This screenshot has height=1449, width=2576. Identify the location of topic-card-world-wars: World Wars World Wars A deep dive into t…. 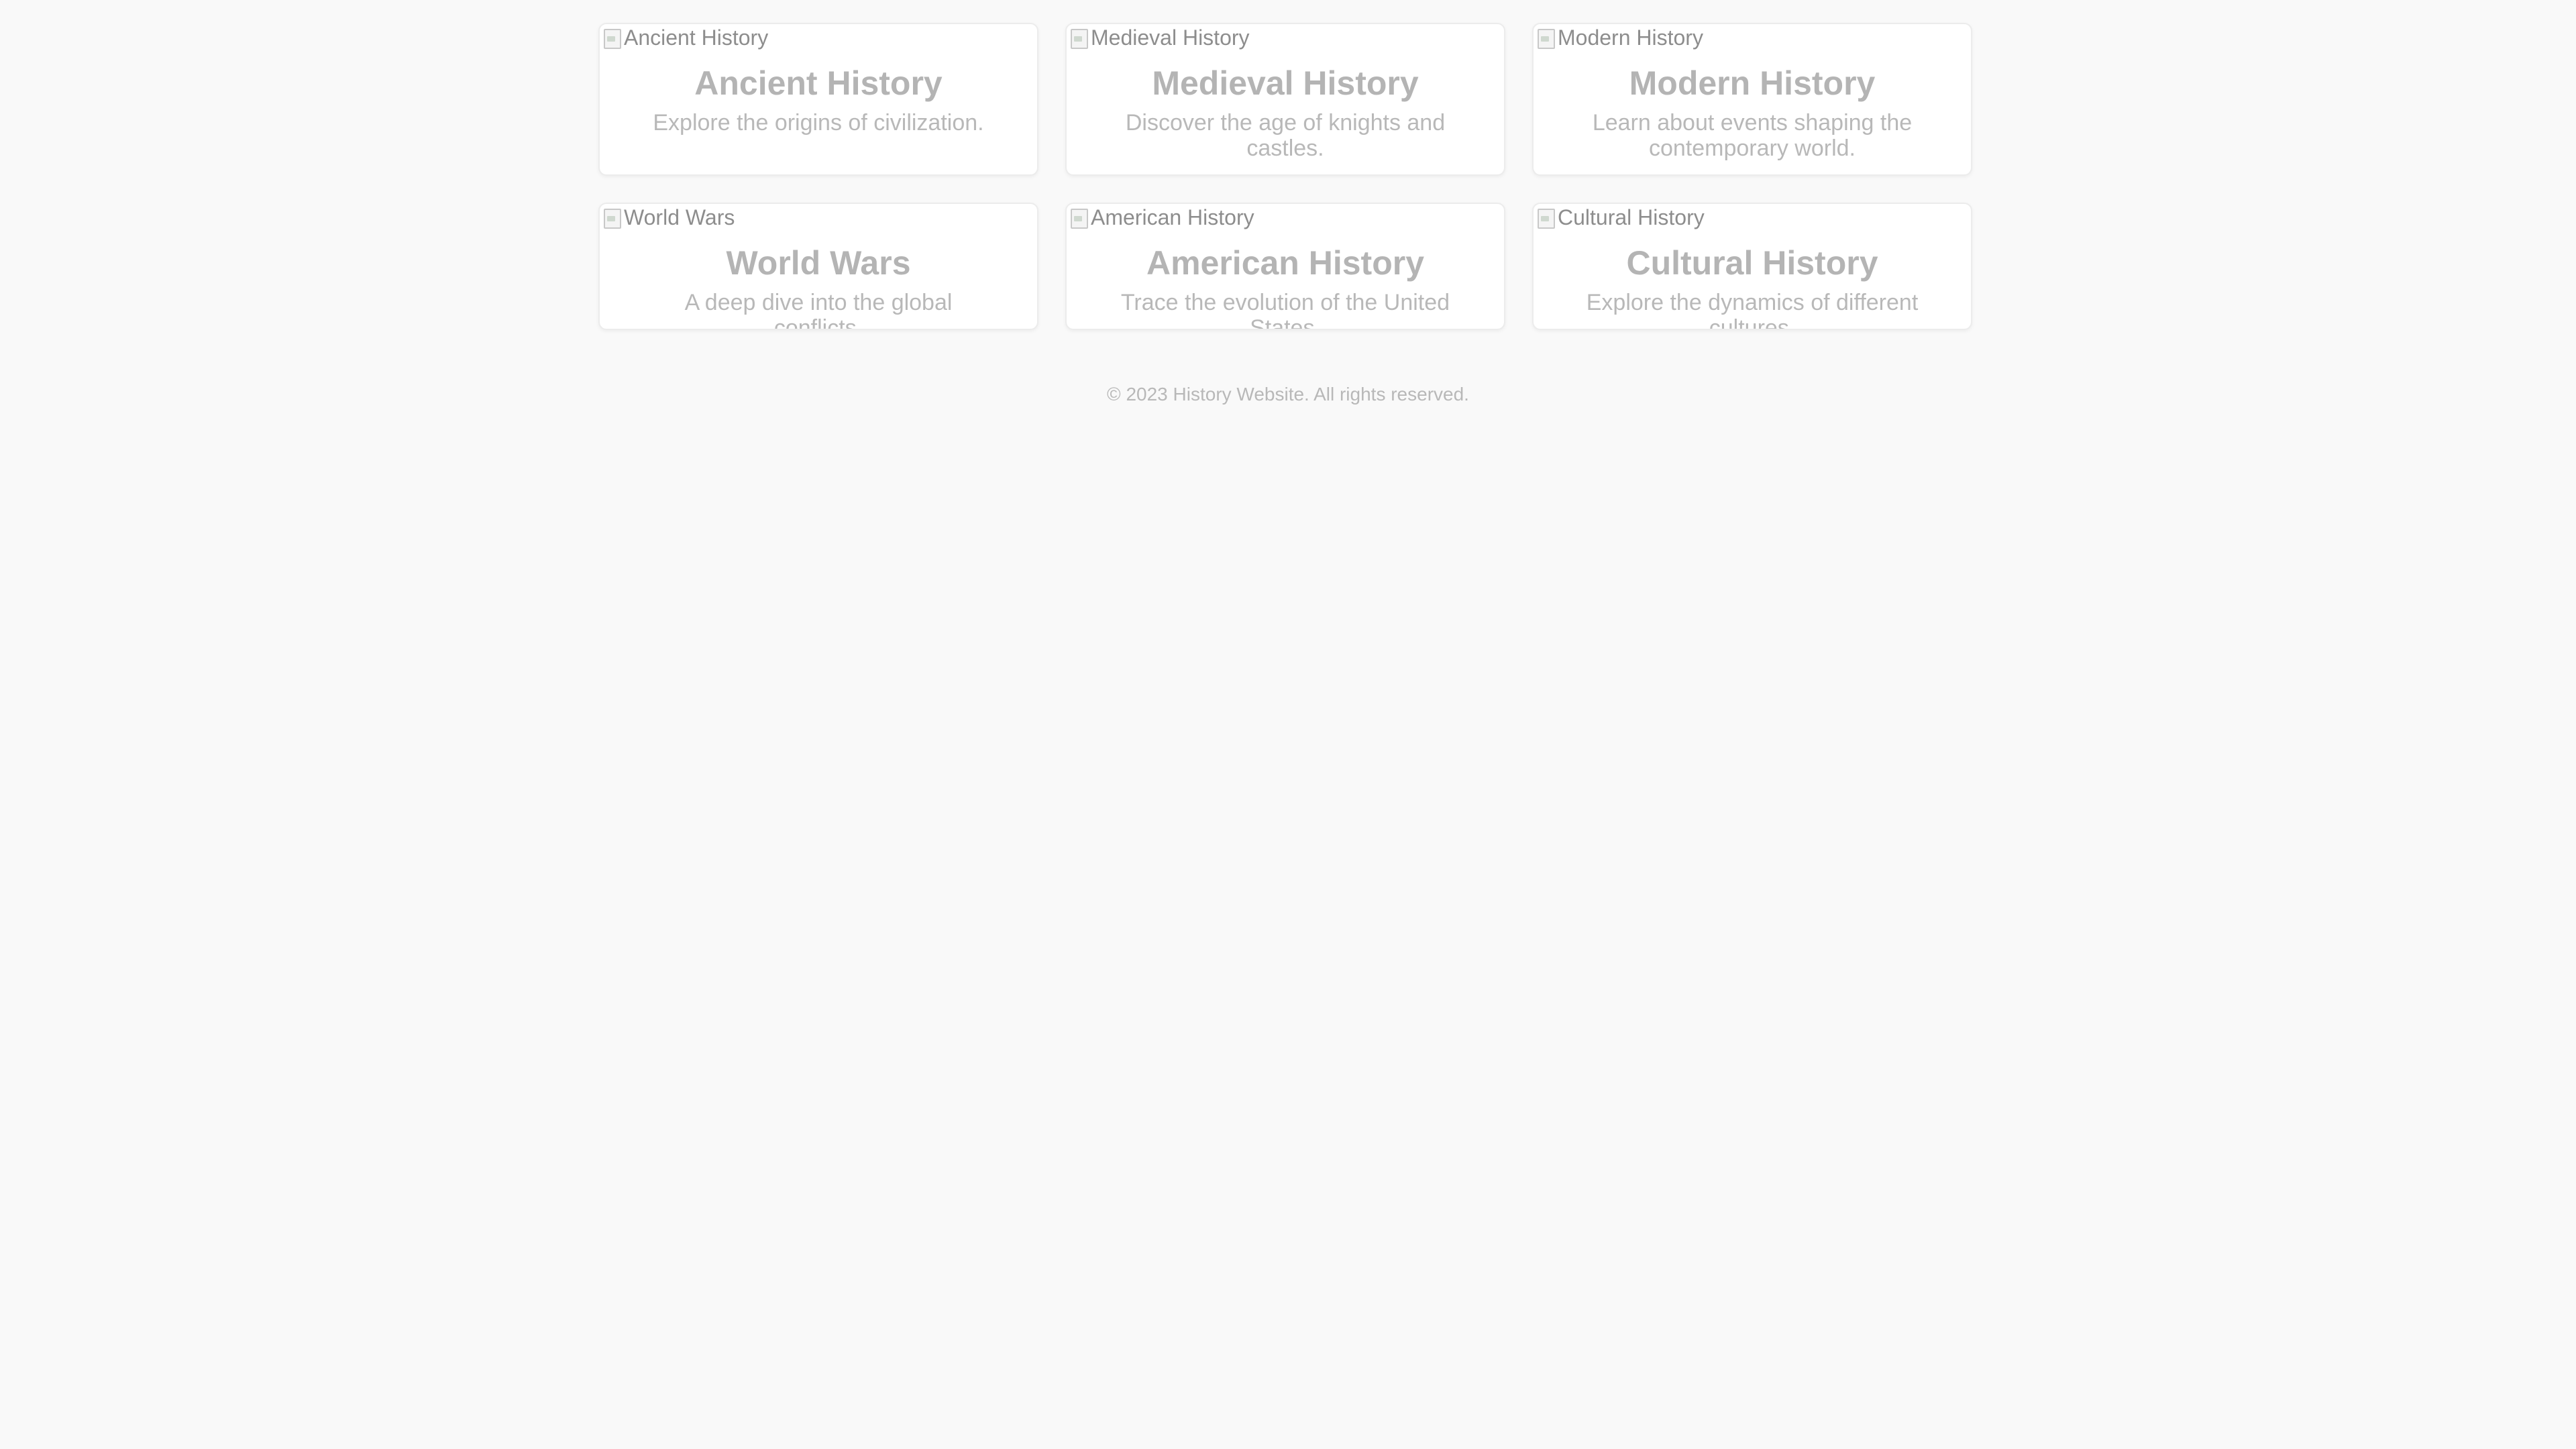
(818, 266).